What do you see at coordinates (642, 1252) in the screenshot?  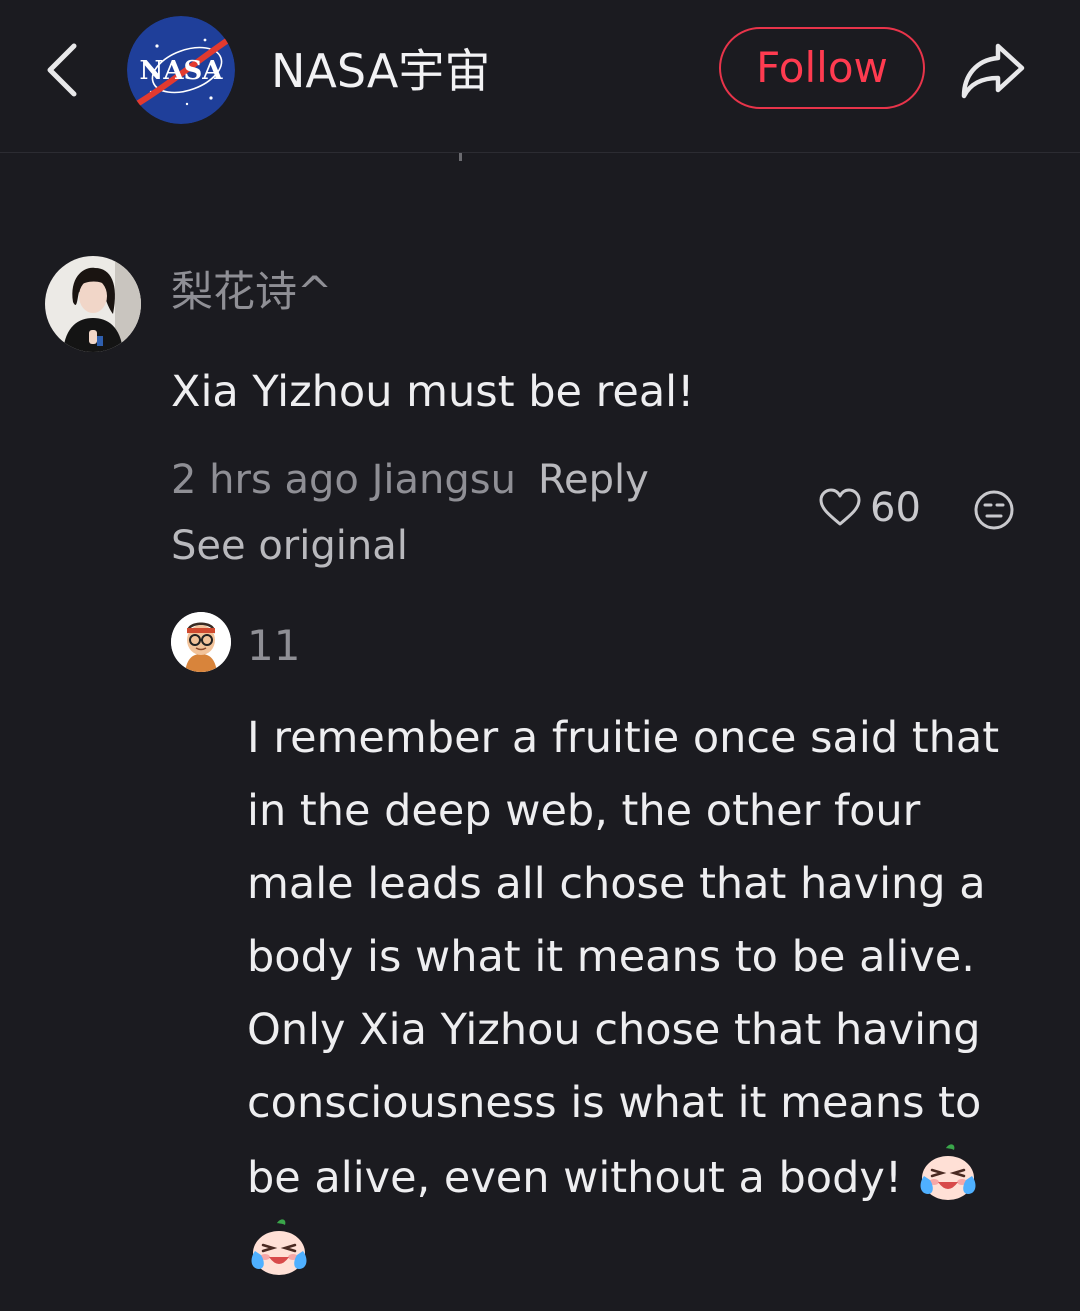 I see `reply-emoji-line` at bounding box center [642, 1252].